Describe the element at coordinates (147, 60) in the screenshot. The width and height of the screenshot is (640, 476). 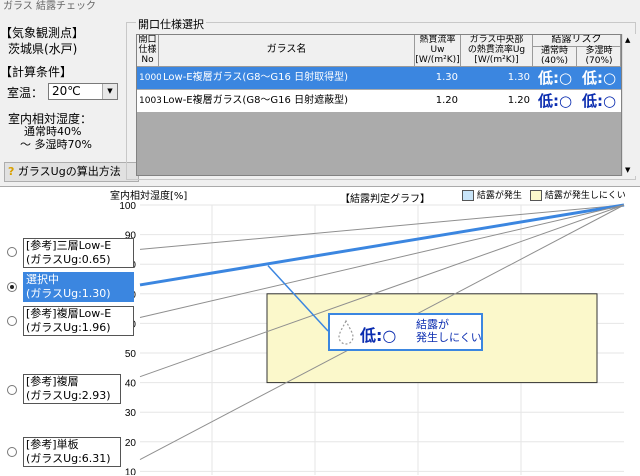
I see `col-no-line3: No` at that location.